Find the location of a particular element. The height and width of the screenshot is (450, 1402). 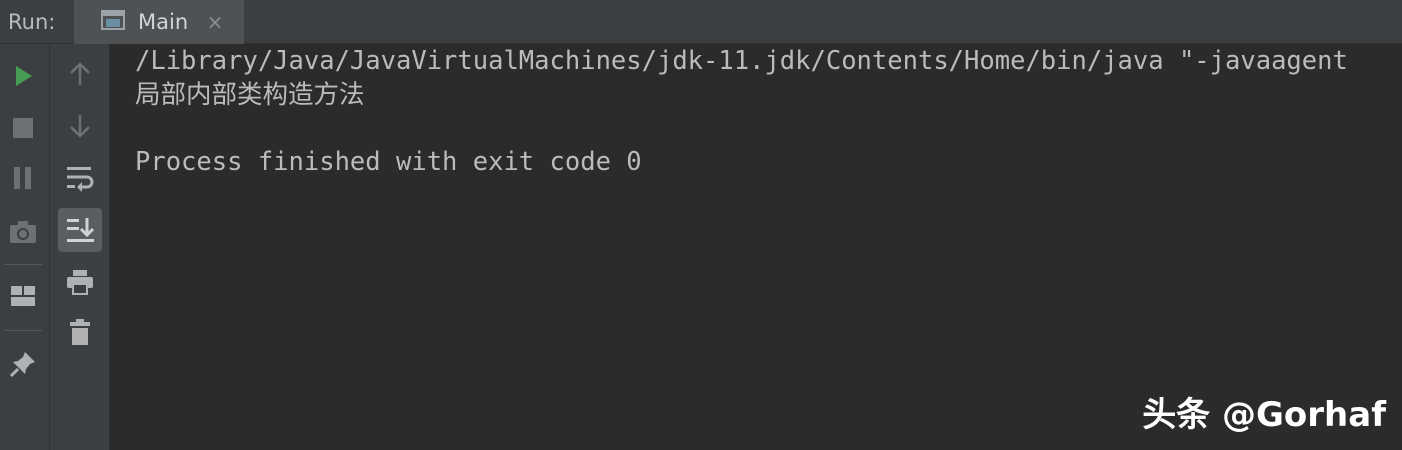

tab-main: Main × is located at coordinates (159, 22).